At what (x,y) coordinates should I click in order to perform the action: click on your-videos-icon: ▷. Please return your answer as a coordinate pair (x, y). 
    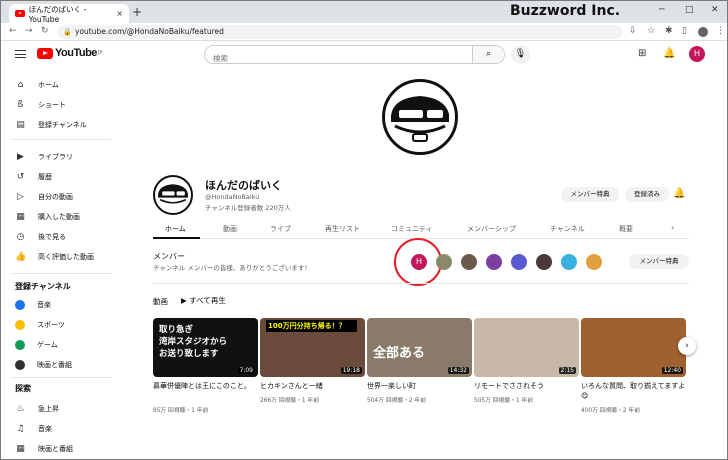
    Looking at the image, I should click on (20, 197).